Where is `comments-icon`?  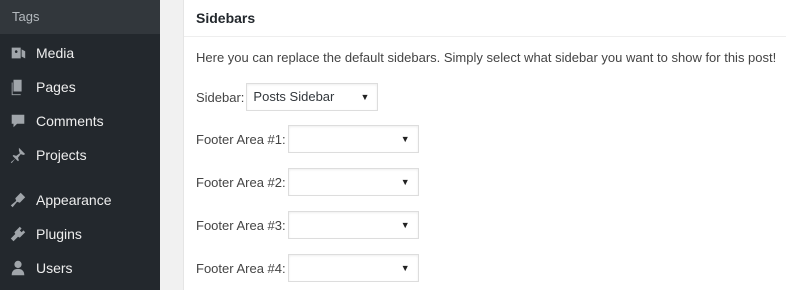 comments-icon is located at coordinates (18, 121).